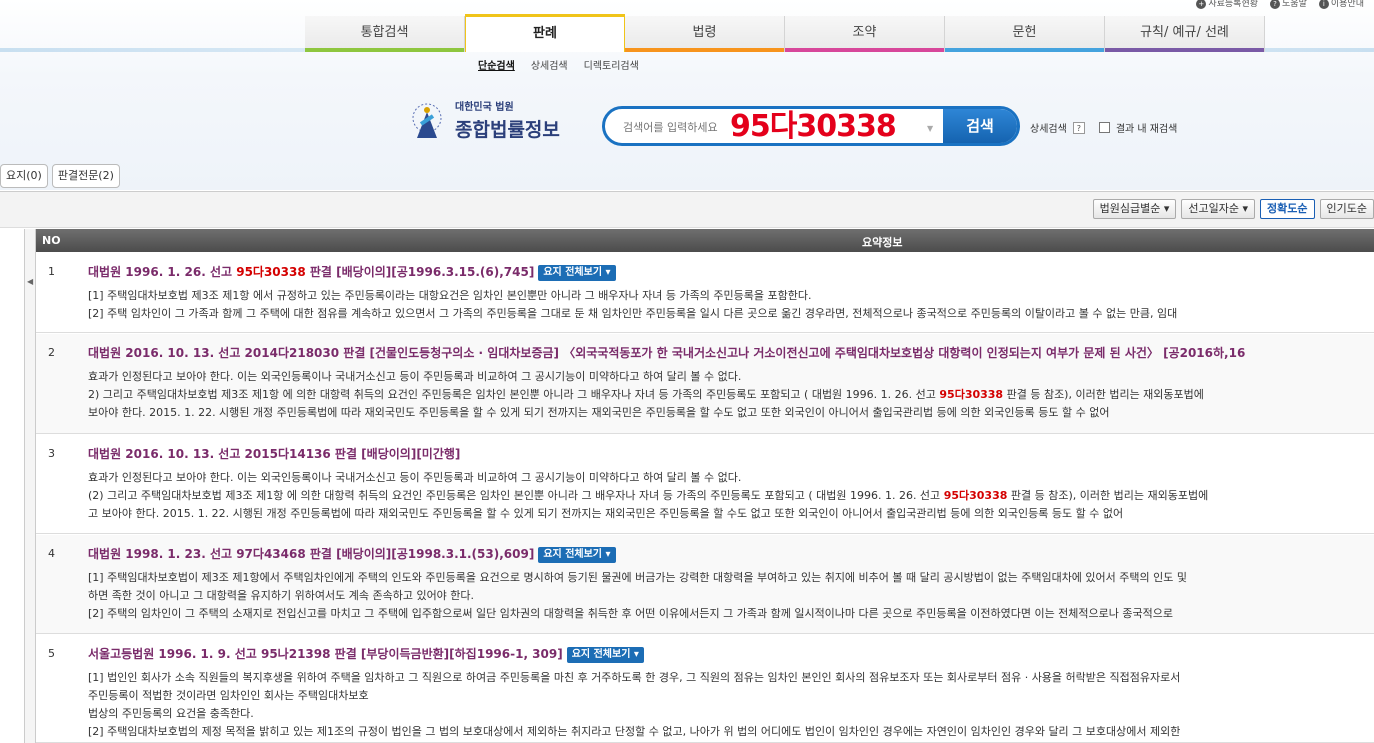  What do you see at coordinates (1346, 209) in the screenshot?
I see `sort-popularity-button: 인기도순` at bounding box center [1346, 209].